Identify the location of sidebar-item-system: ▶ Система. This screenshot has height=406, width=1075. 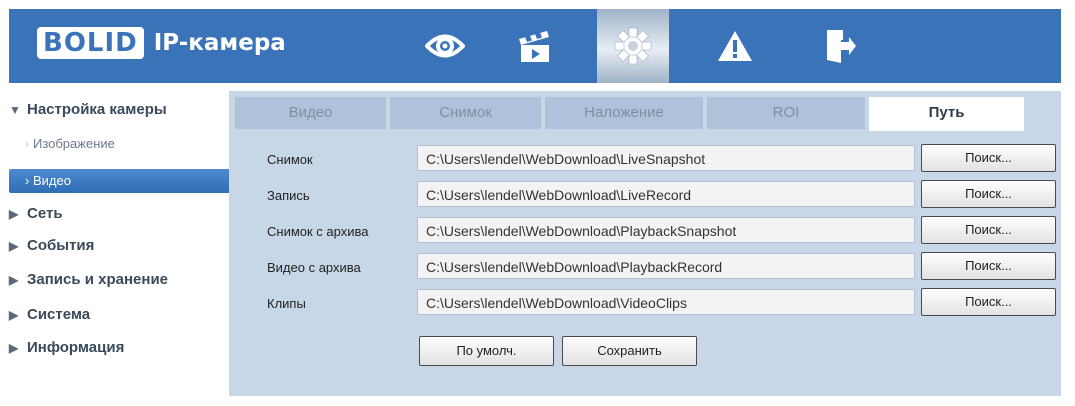
(117, 314).